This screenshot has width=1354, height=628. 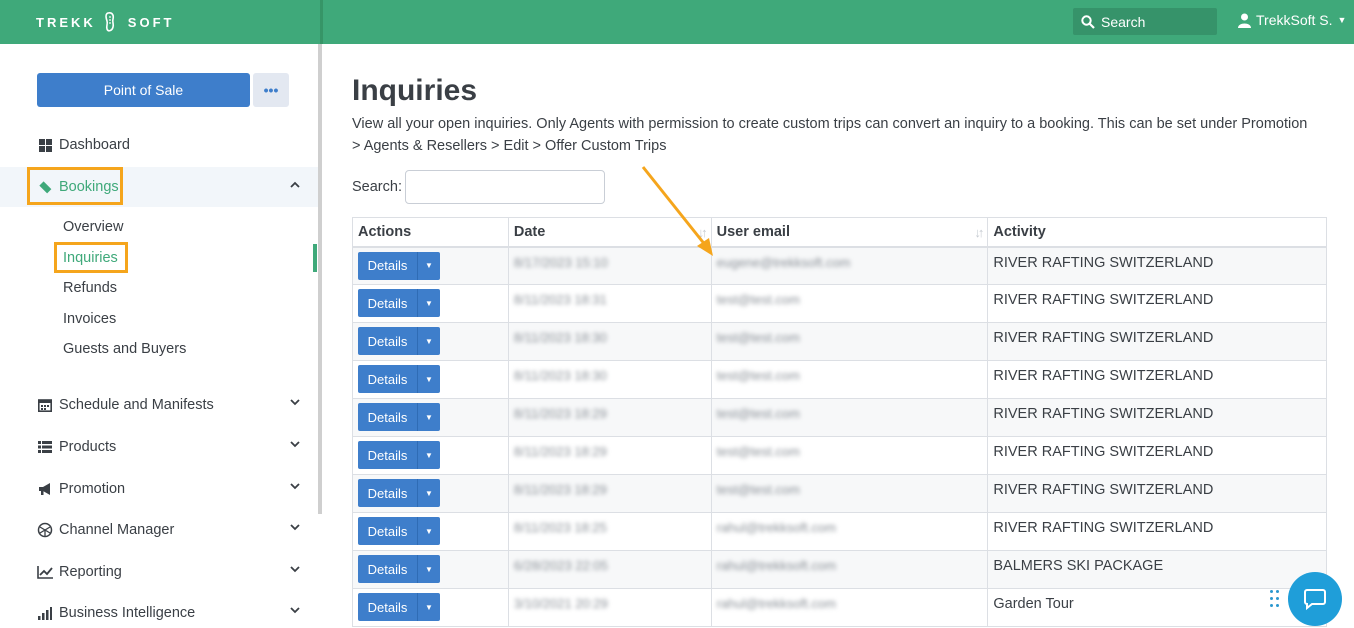 I want to click on drag-handle, so click(x=1275, y=599).